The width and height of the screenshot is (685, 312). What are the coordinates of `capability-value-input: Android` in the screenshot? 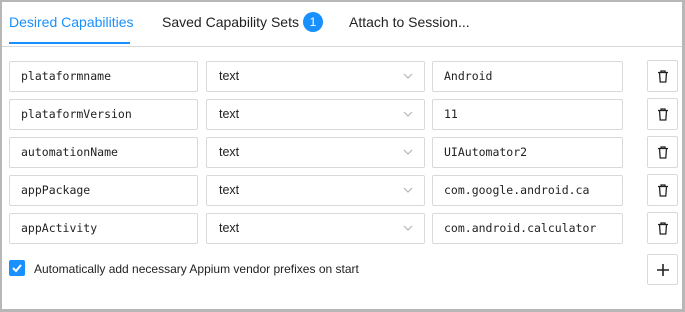 It's located at (527, 76).